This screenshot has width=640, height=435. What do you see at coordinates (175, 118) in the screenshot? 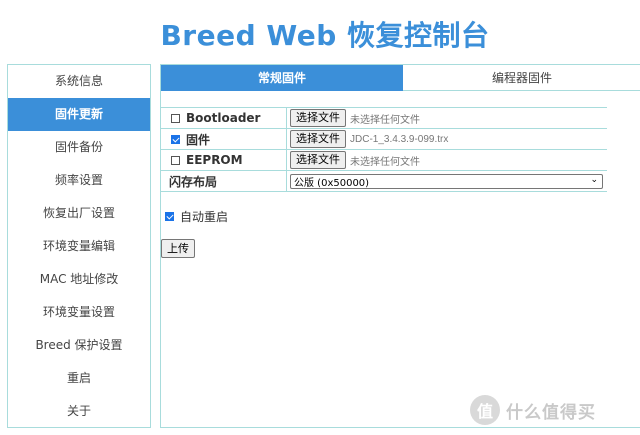
I see `bootloader-checkbox` at bounding box center [175, 118].